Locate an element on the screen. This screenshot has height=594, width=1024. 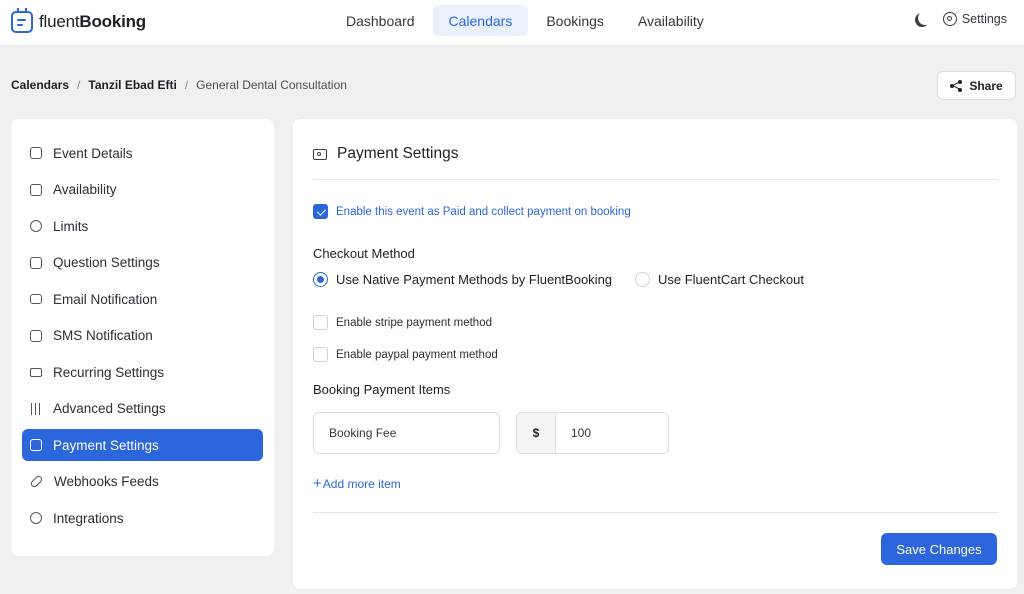
paypal-label: Enable paypal payment method is located at coordinates (417, 354).